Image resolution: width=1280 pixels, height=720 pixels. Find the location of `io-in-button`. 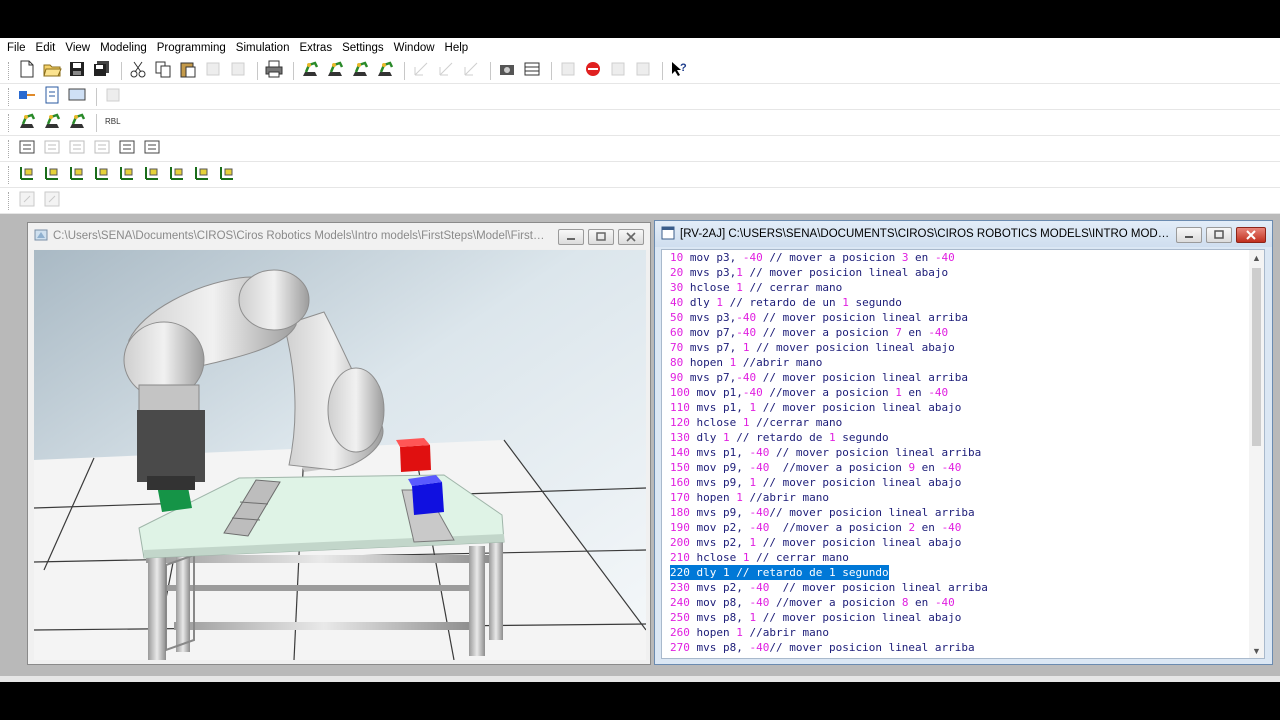

io-in-button is located at coordinates (52, 149).